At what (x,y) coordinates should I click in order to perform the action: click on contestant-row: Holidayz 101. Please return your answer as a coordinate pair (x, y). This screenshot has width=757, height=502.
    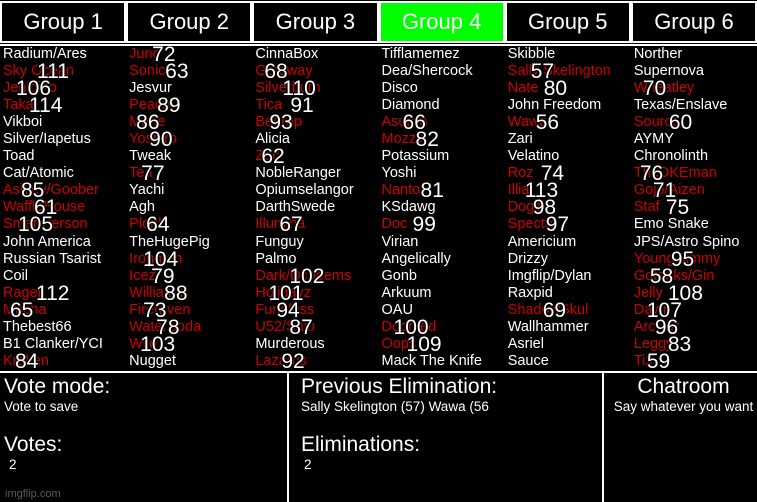
    Looking at the image, I should click on (316, 293).